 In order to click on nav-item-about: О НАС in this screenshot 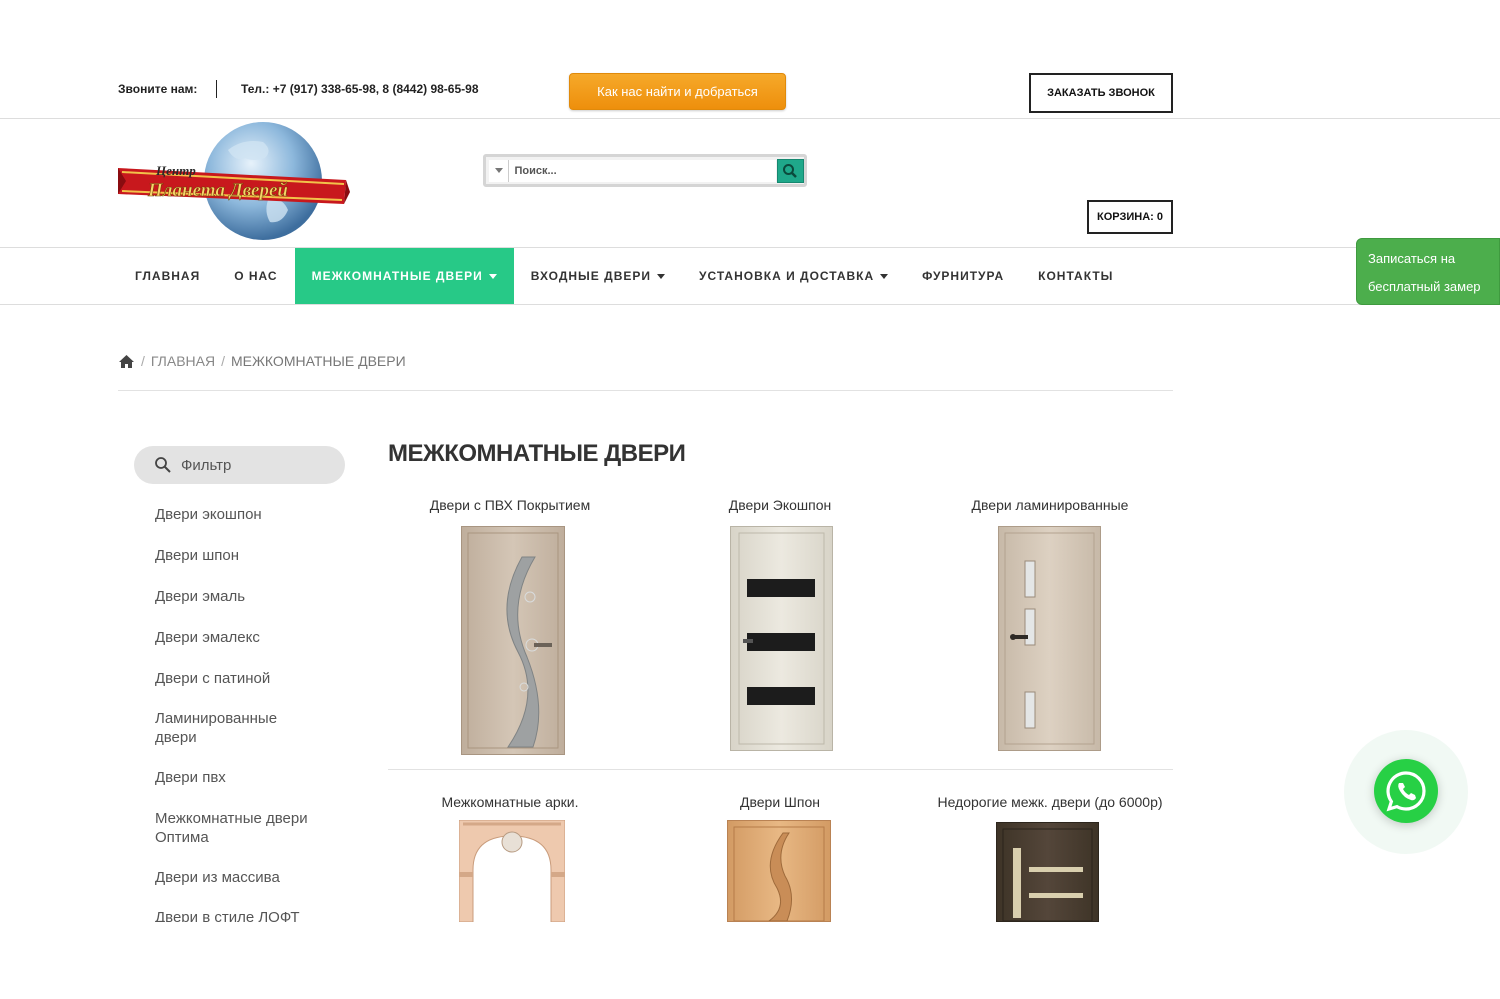, I will do `click(255, 276)`.